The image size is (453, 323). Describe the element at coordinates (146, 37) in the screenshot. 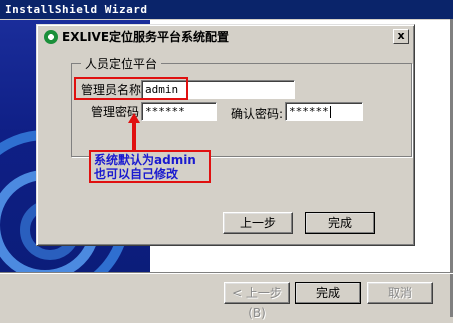

I see `config-dialog-title: EXLIVE定位服务平台系统配置` at that location.